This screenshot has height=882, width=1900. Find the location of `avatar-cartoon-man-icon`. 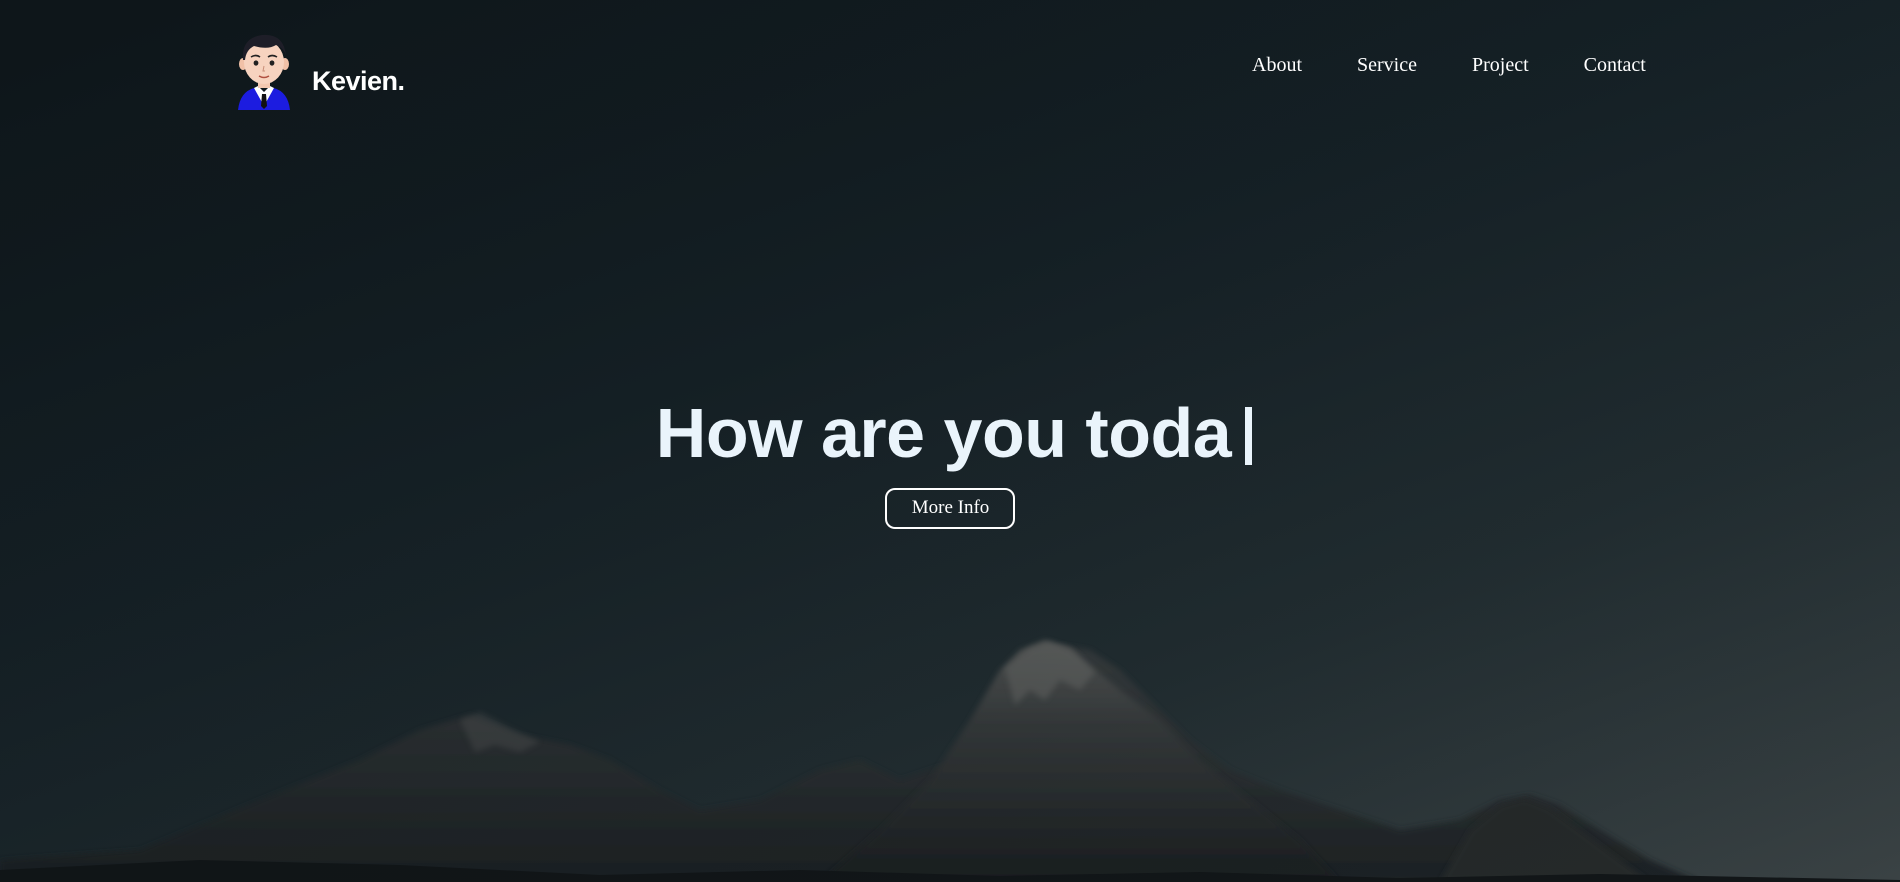

avatar-cartoon-man-icon is located at coordinates (264, 72).